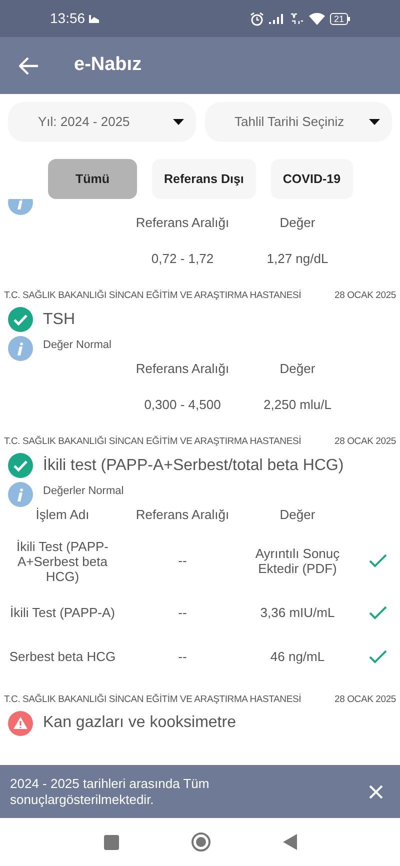 This screenshot has height=866, width=400. Describe the element at coordinates (62, 612) in the screenshot. I see `table-cell-text: İkili Test (PAPP-A)` at that location.